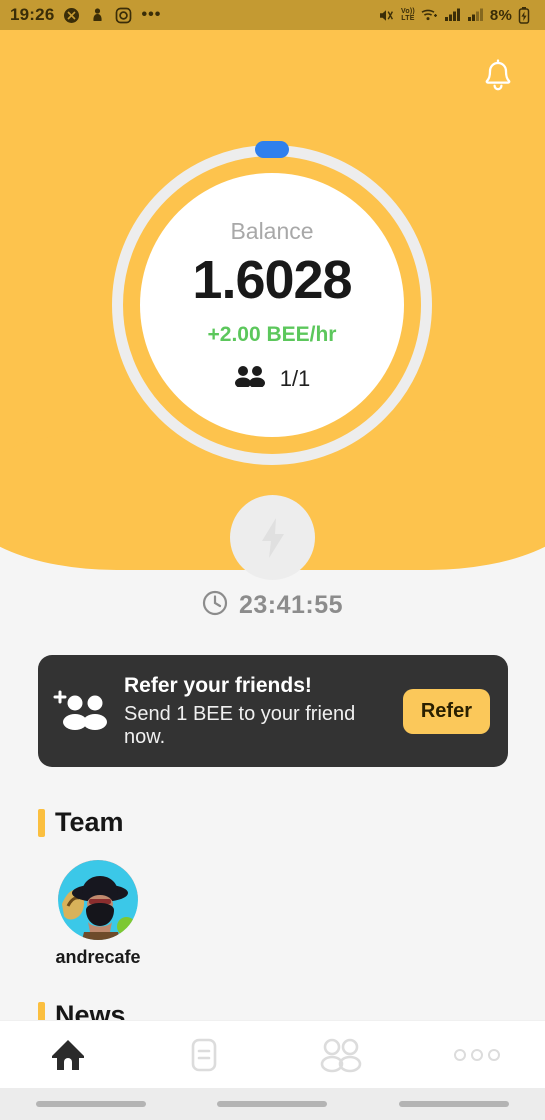 This screenshot has width=545, height=1120. I want to click on status-overflow-icon: •••, so click(151, 14).